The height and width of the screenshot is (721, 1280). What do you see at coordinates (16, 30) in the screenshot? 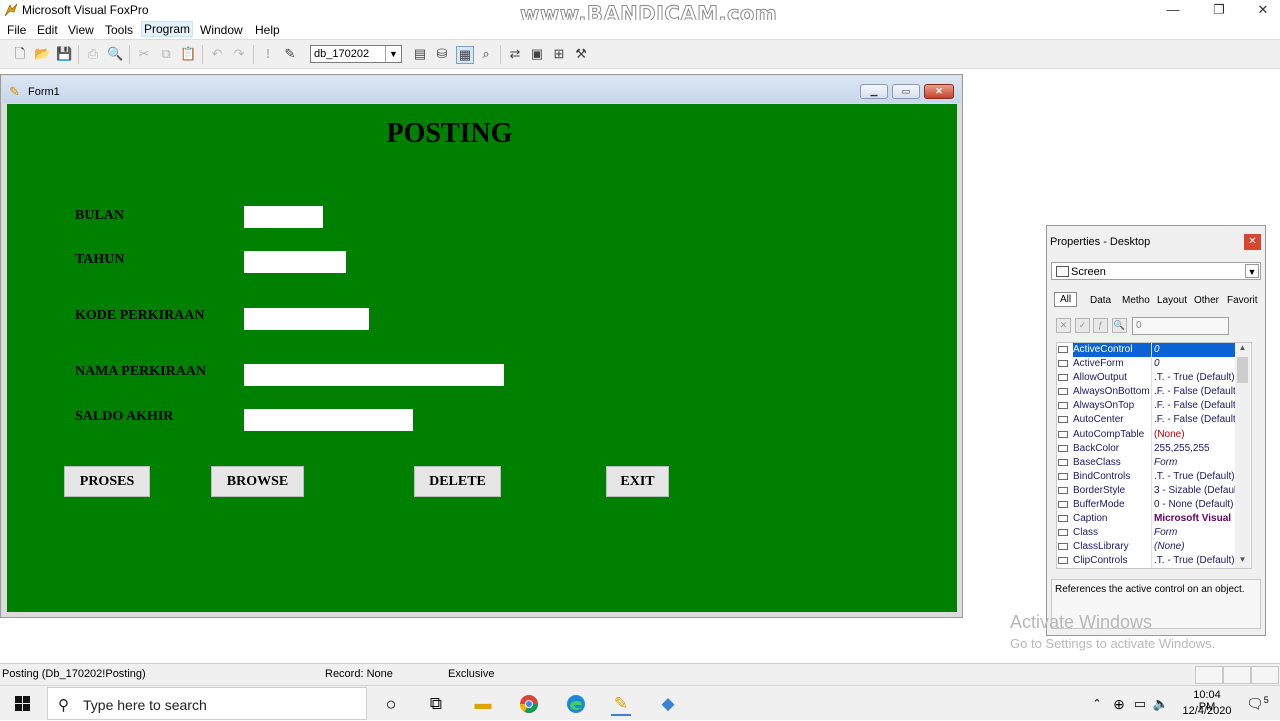
I see `menu-file: File` at bounding box center [16, 30].